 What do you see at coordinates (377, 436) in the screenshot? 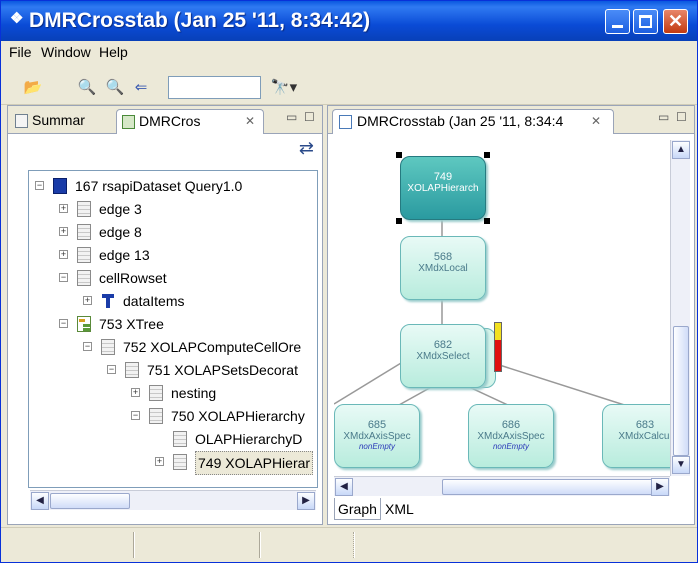
I see `graph-node-685: 685 XMdxAxisSpec nonEmpty +` at bounding box center [377, 436].